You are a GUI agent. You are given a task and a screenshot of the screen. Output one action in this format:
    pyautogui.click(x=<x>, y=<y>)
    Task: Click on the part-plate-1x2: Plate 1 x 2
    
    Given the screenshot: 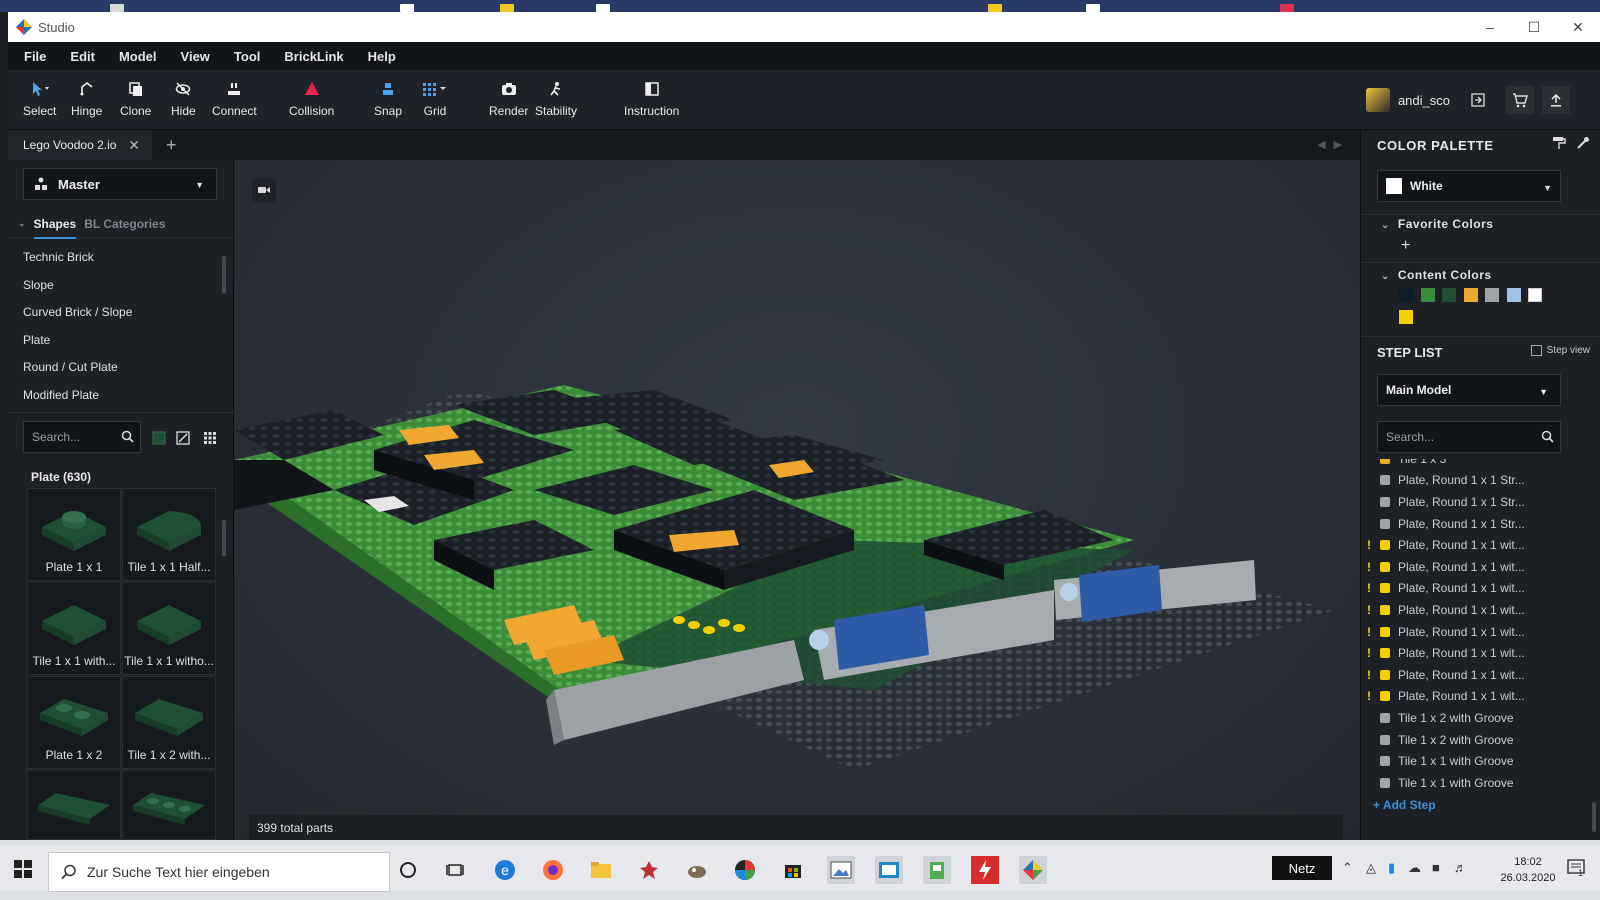 What is the action you would take?
    pyautogui.click(x=74, y=722)
    